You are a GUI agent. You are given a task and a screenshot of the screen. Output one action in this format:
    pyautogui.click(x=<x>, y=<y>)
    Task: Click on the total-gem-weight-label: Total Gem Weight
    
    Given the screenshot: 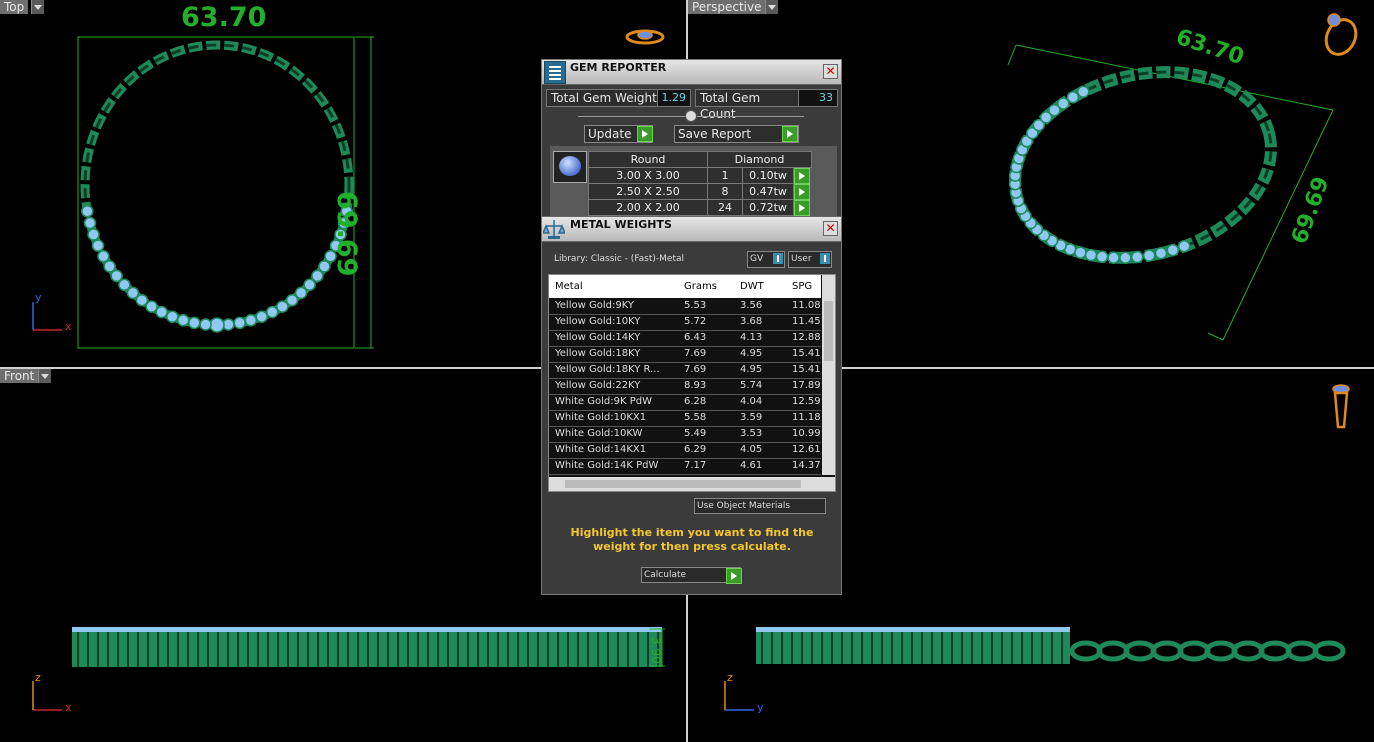 What is the action you would take?
    pyautogui.click(x=602, y=98)
    